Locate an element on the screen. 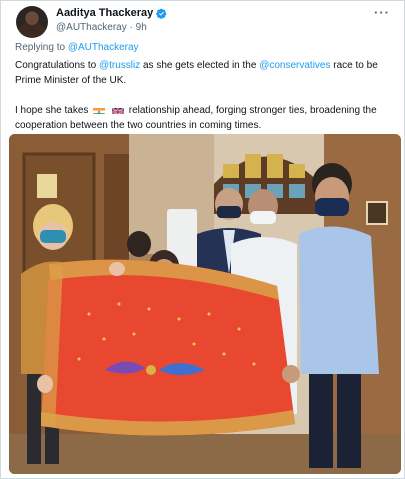 The image size is (405, 479). author-name-row: Aaditya Thackeray is located at coordinates (111, 13).